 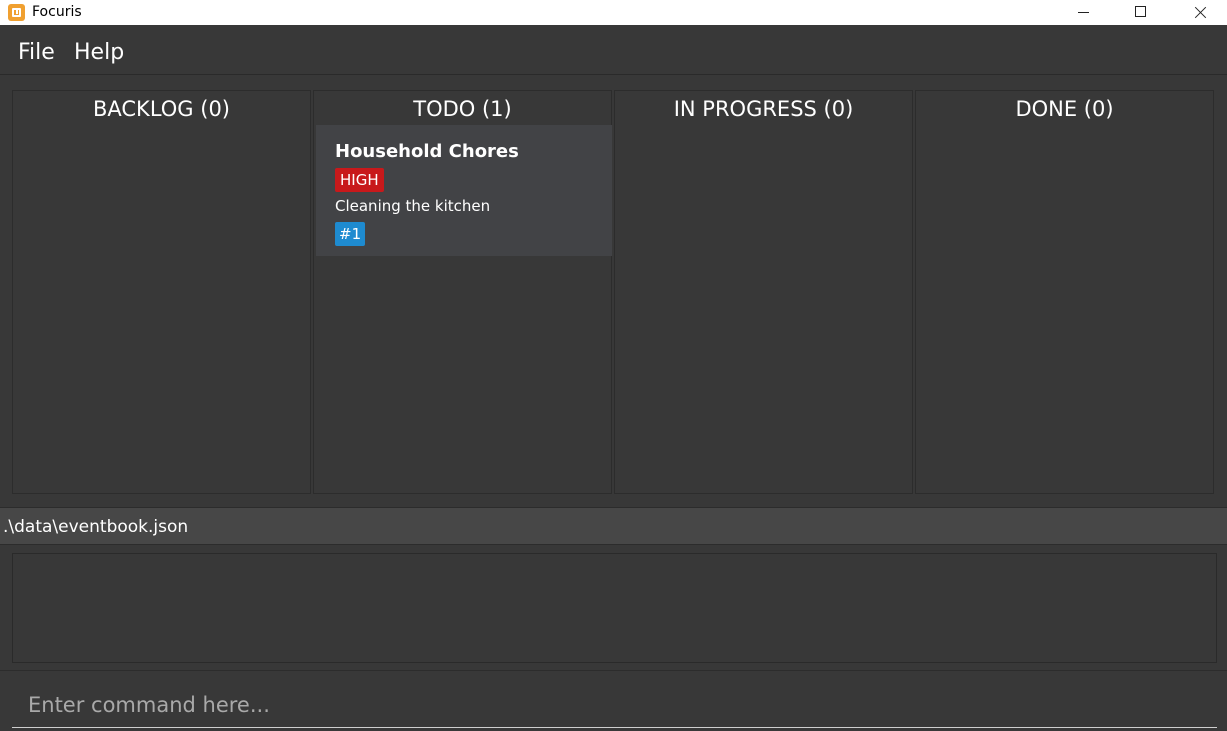 I want to click on column-done: DONE (0), so click(x=1064, y=292).